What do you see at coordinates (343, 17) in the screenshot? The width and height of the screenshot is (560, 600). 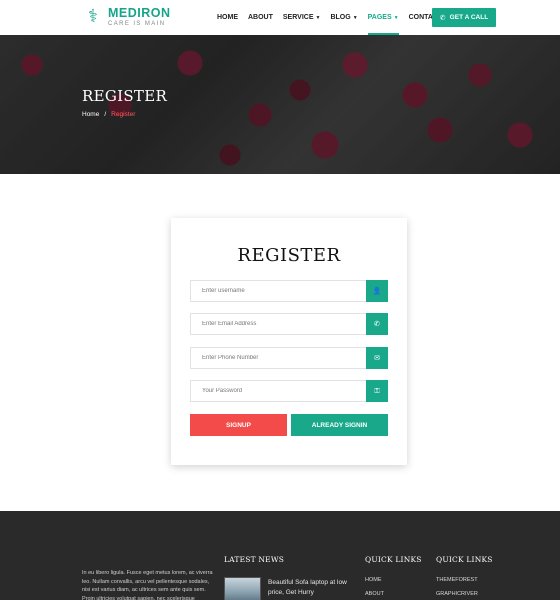 I see `nav-item-blog: BLOG ▼` at bounding box center [343, 17].